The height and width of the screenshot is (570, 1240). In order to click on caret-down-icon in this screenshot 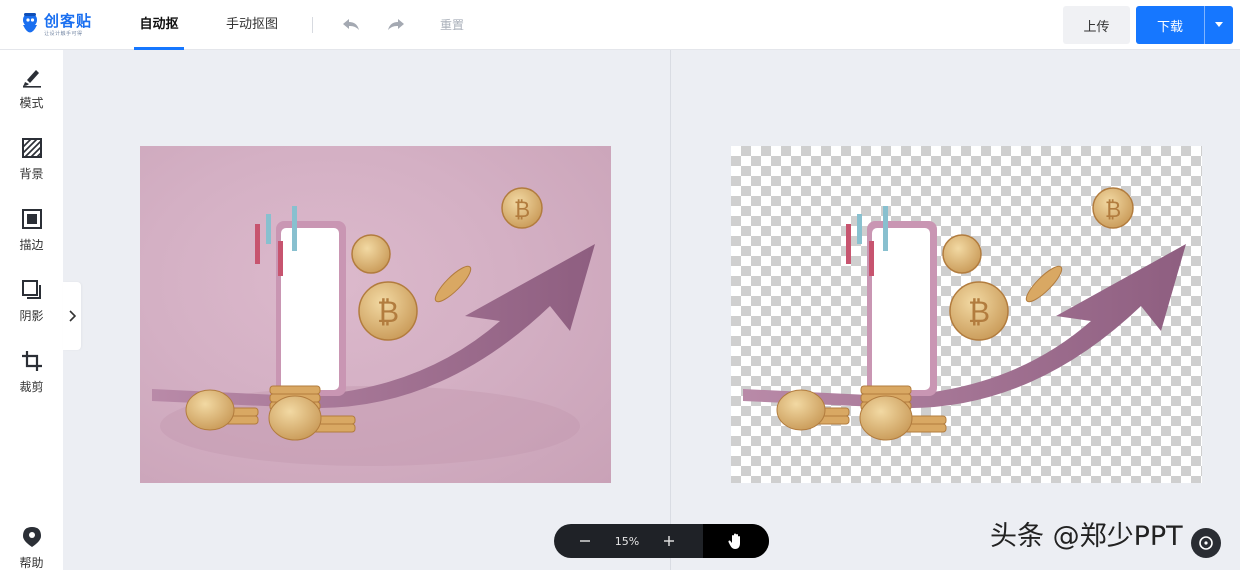, I will do `click(1219, 24)`.